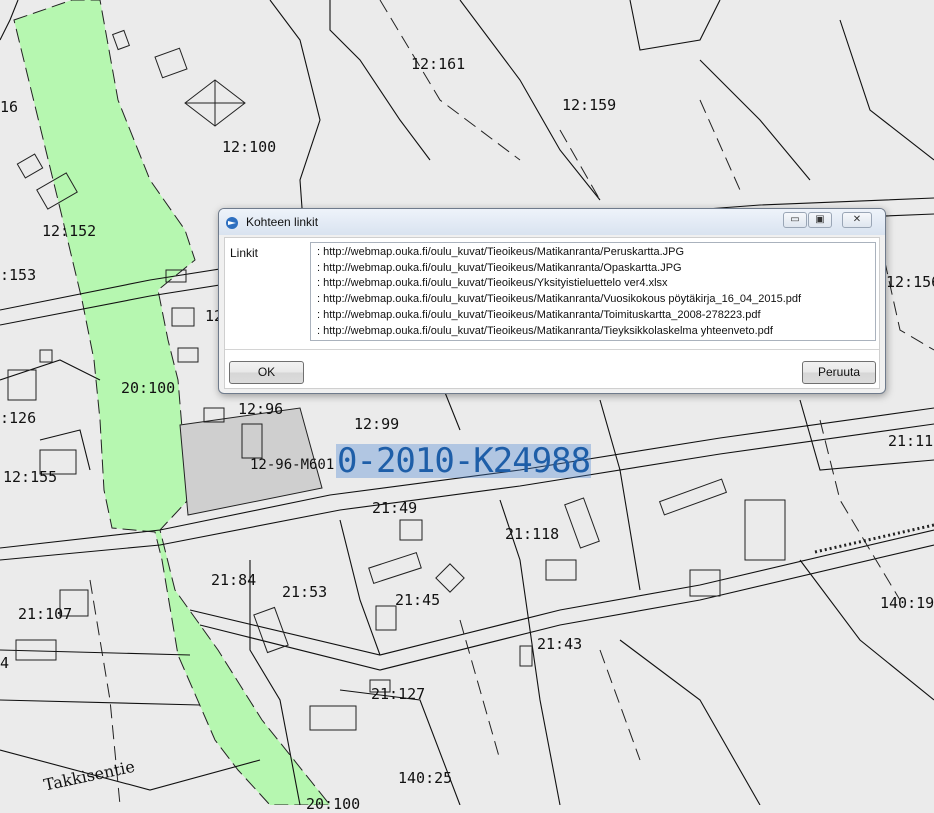  What do you see at coordinates (907, 603) in the screenshot?
I see `parcel-label: 140:19` at bounding box center [907, 603].